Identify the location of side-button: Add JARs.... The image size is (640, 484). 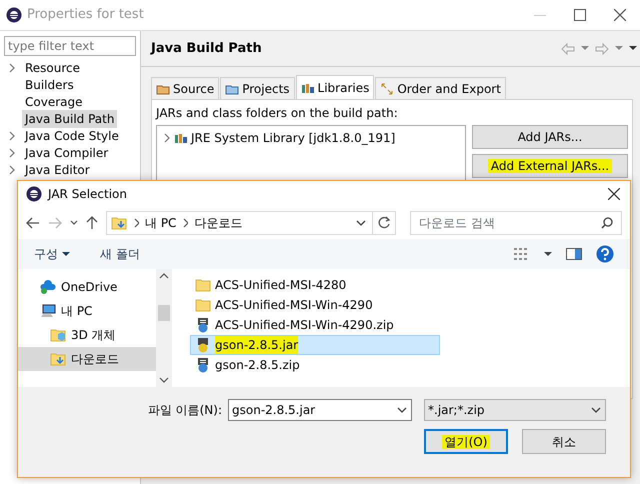
(550, 137).